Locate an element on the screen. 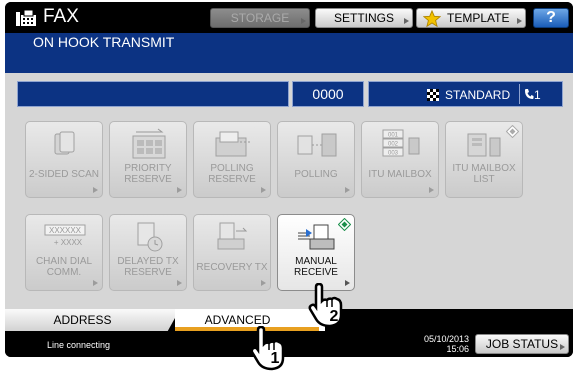  tab-label: ADVANCED is located at coordinates (237, 320).